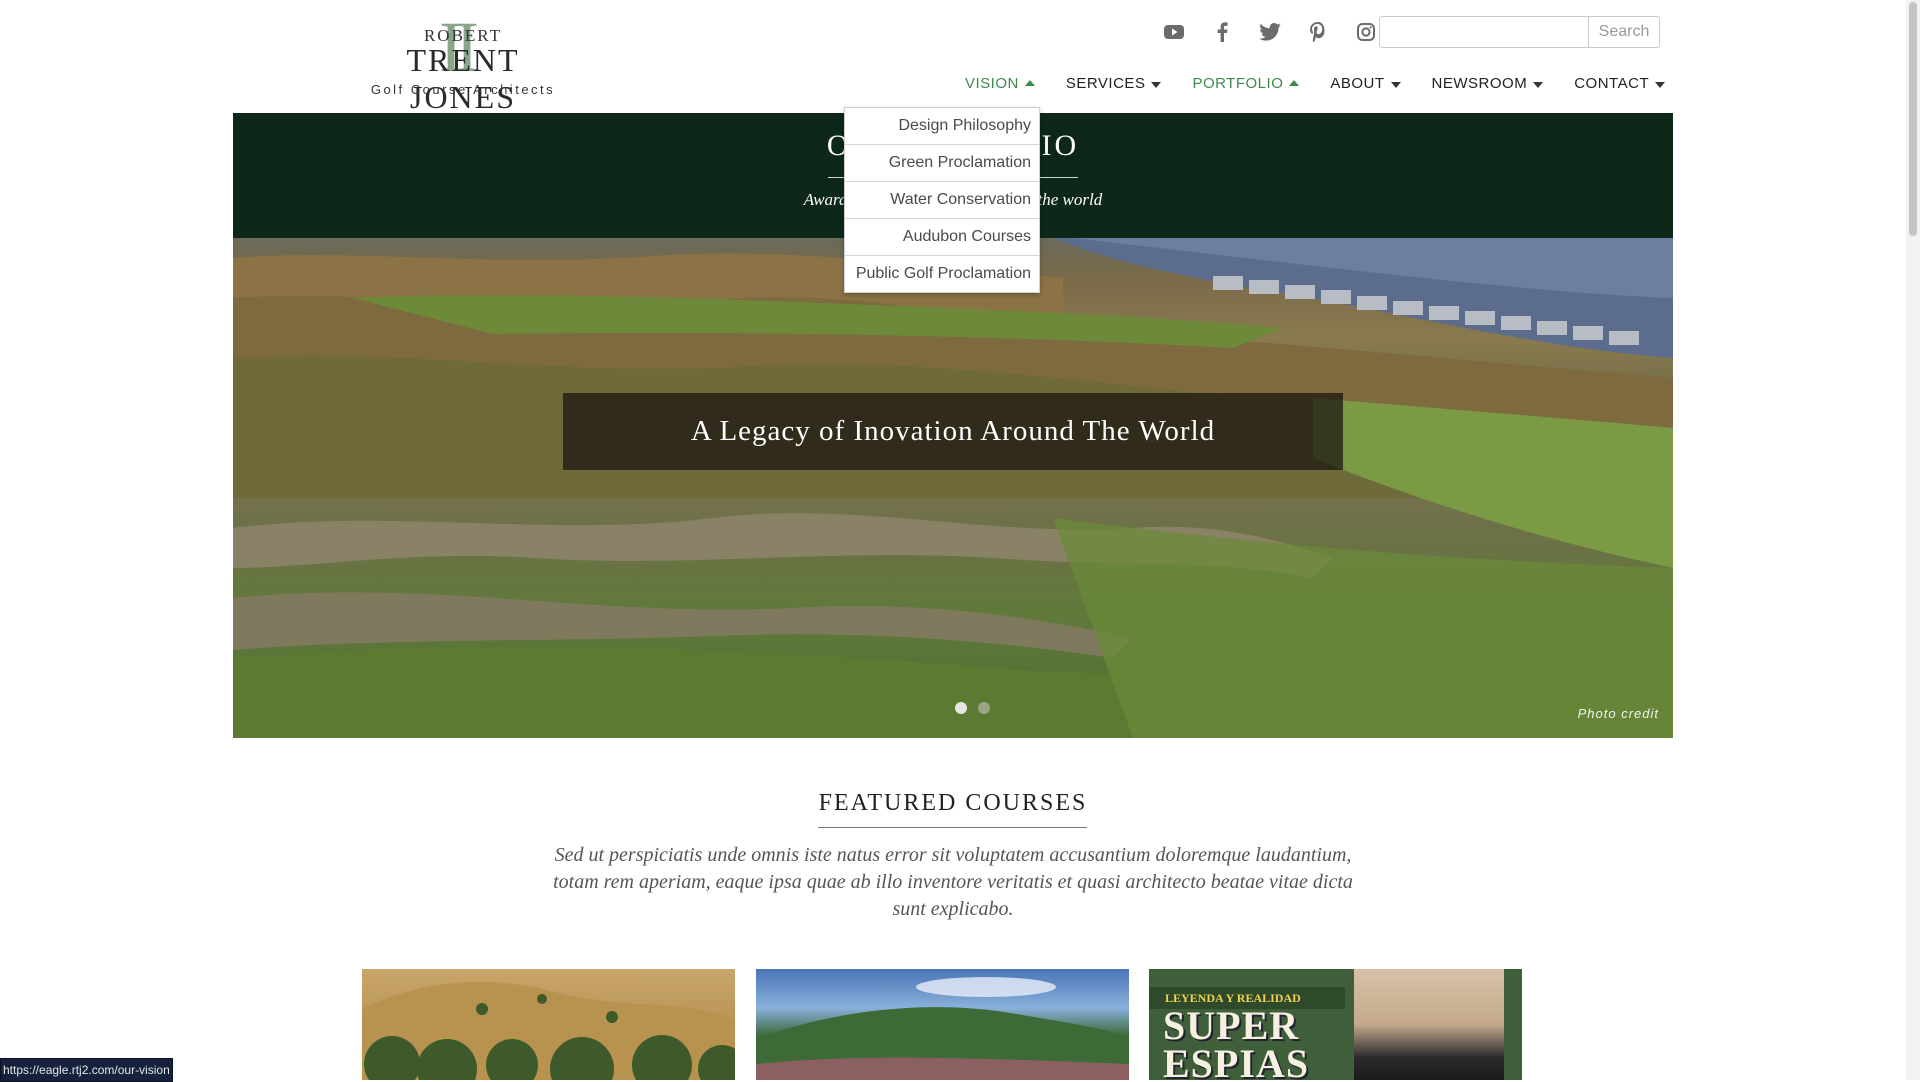 The height and width of the screenshot is (1082, 1920). What do you see at coordinates (1174, 32) in the screenshot?
I see `youtube-icon` at bounding box center [1174, 32].